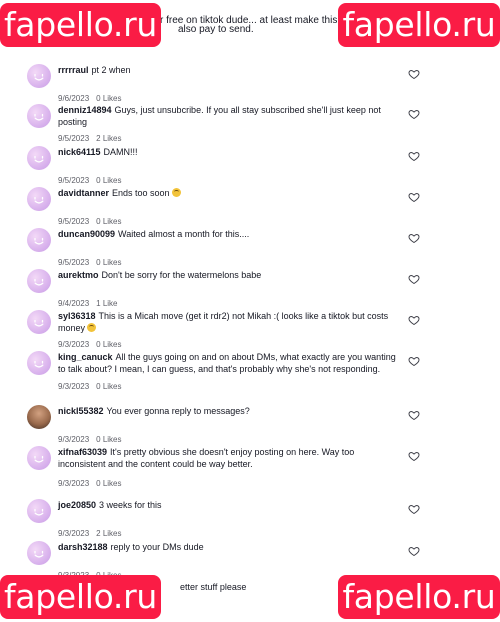 The height and width of the screenshot is (622, 500). Describe the element at coordinates (157, 547) in the screenshot. I see `comment-body: reply to your DMs dude` at that location.